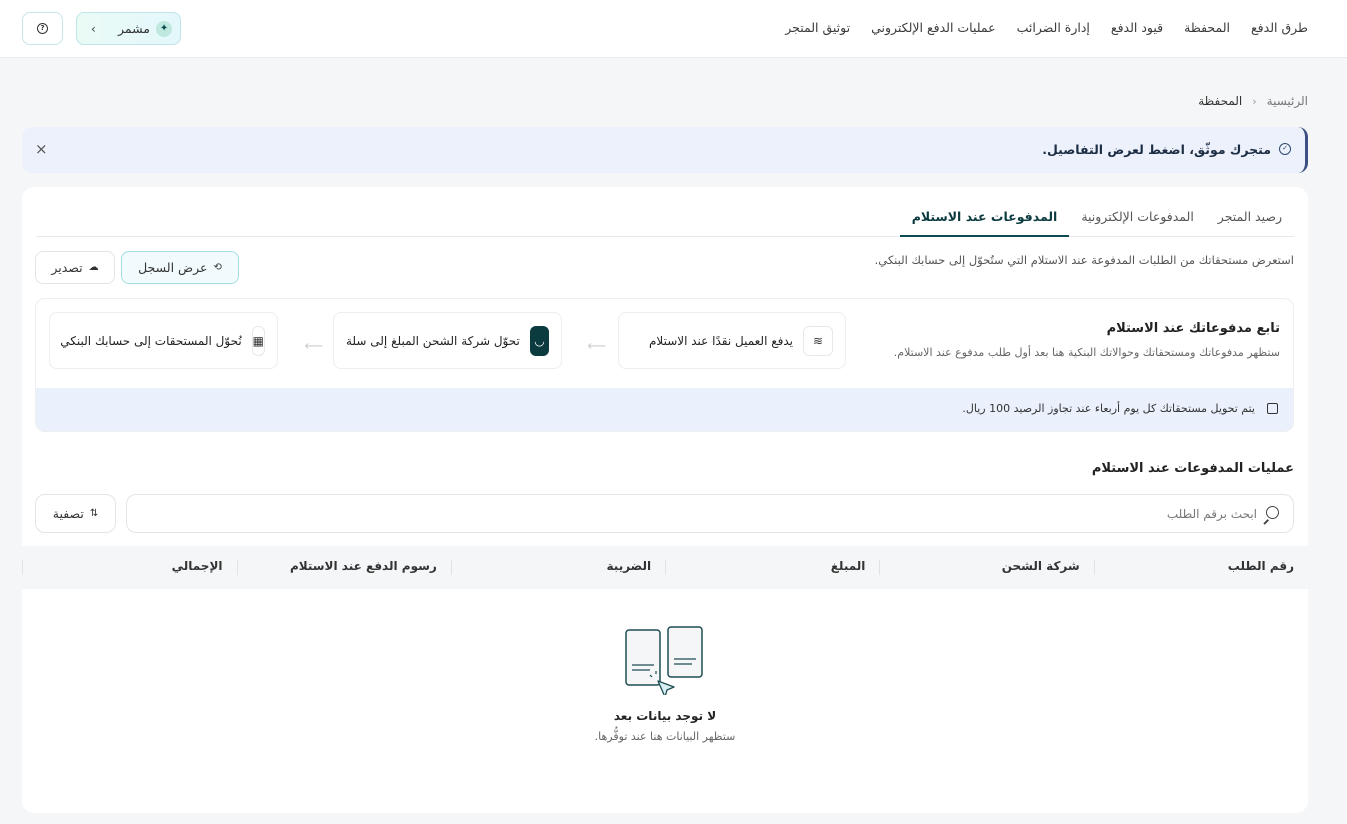  I want to click on column-order-number: رقم الطلب, so click(1200, 567).